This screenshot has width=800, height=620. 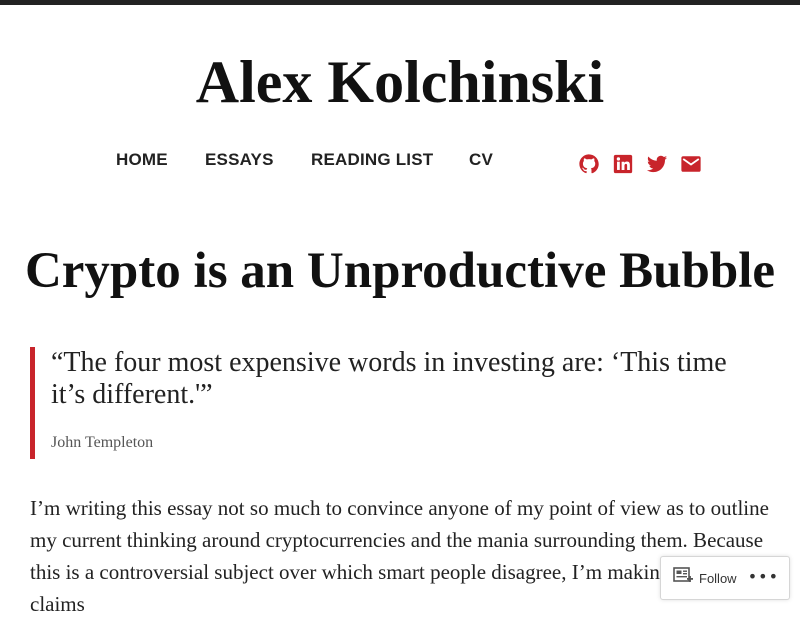 What do you see at coordinates (372, 160) in the screenshot?
I see `nav-item-reading-list: READING LIST` at bounding box center [372, 160].